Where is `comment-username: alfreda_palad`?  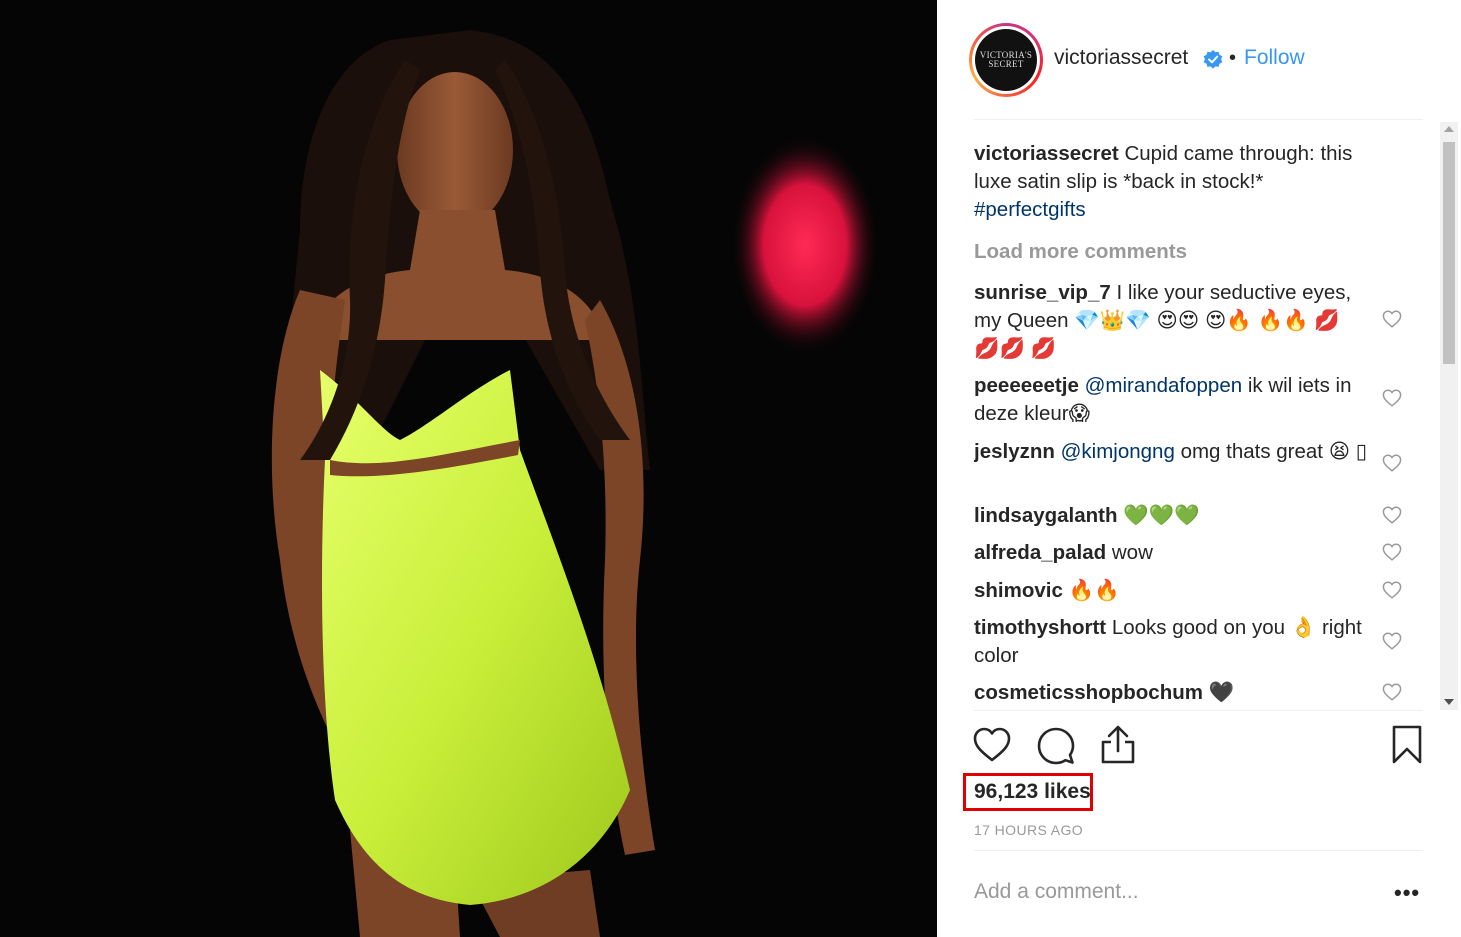
comment-username: alfreda_palad is located at coordinates (1040, 552).